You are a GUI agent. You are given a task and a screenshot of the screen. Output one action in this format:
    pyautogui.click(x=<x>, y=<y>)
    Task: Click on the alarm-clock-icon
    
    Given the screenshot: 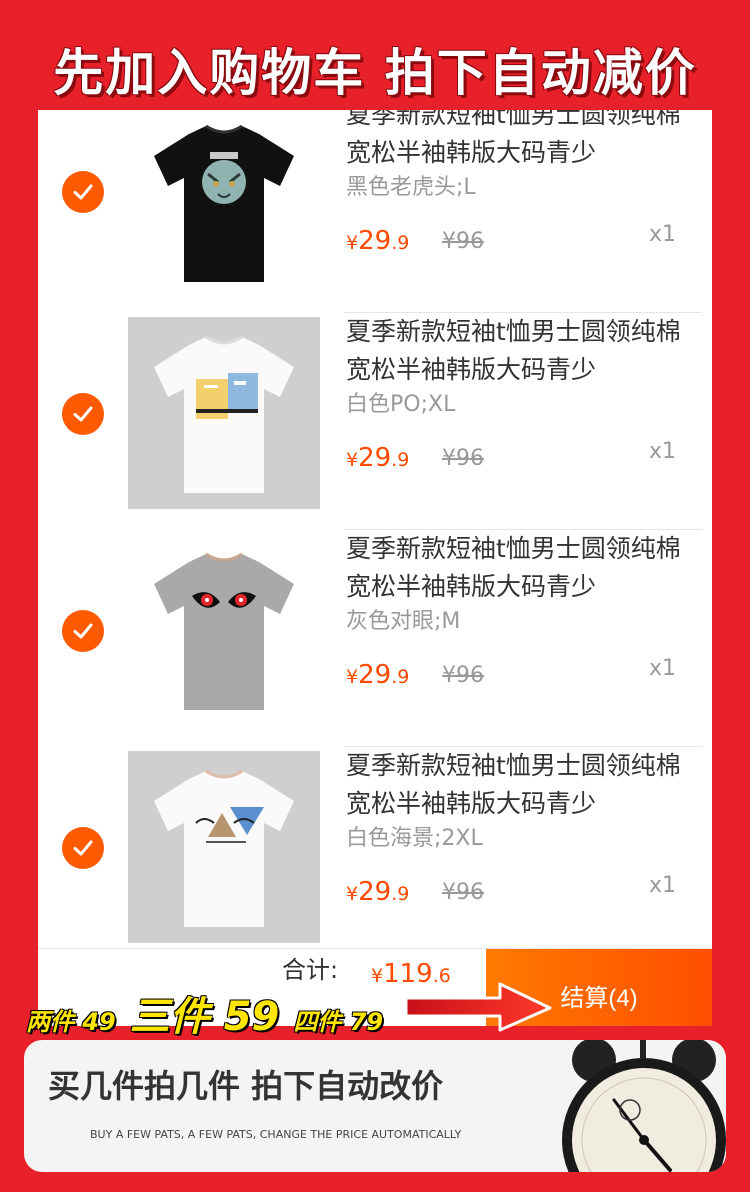 What is the action you would take?
    pyautogui.click(x=644, y=1106)
    